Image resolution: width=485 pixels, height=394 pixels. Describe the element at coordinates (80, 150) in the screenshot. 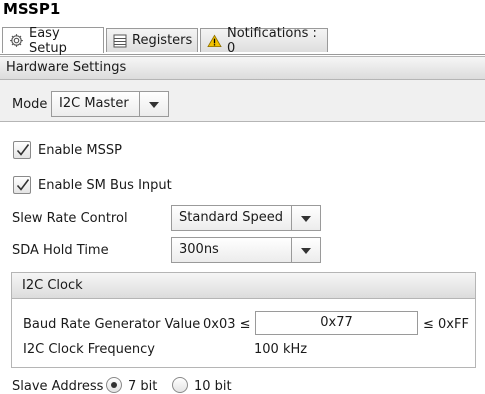

I see `enable-mssp-label: Enable MSSP` at that location.